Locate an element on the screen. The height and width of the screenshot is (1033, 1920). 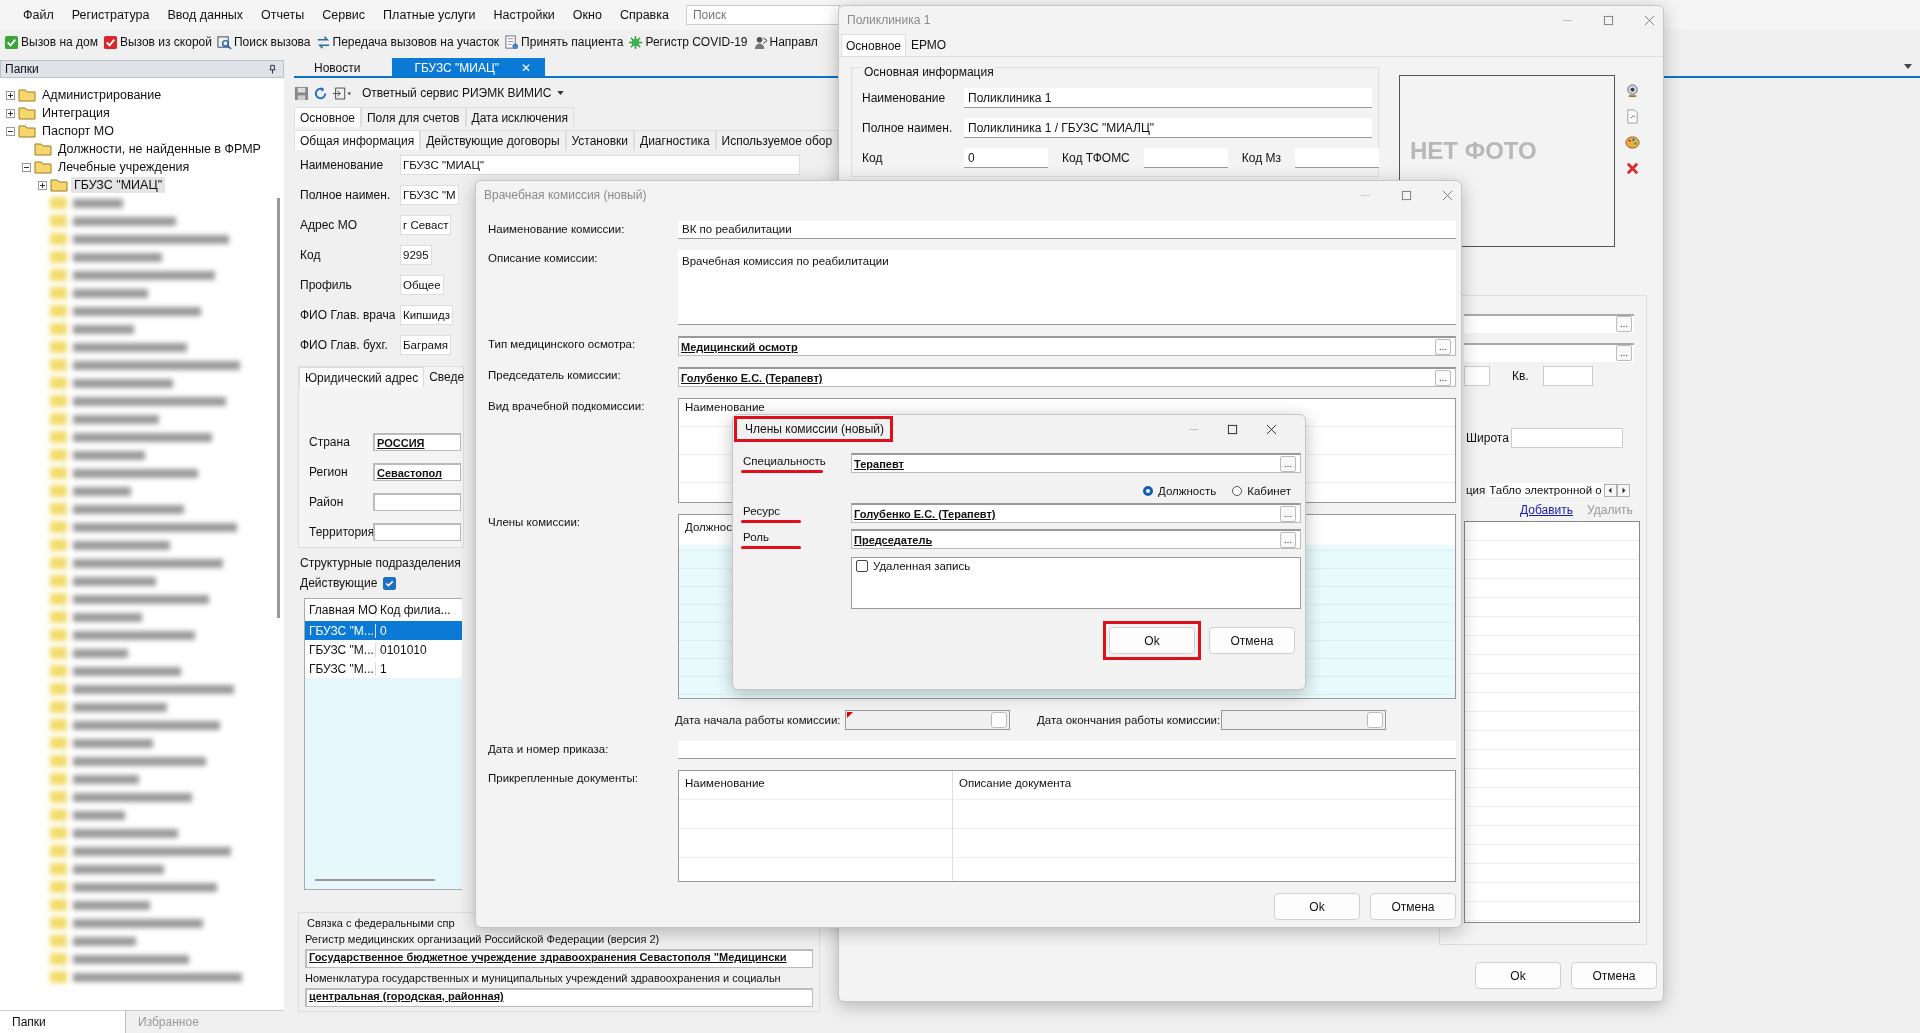
table-row: ГБУЗС "М... 1 is located at coordinates (383, 668).